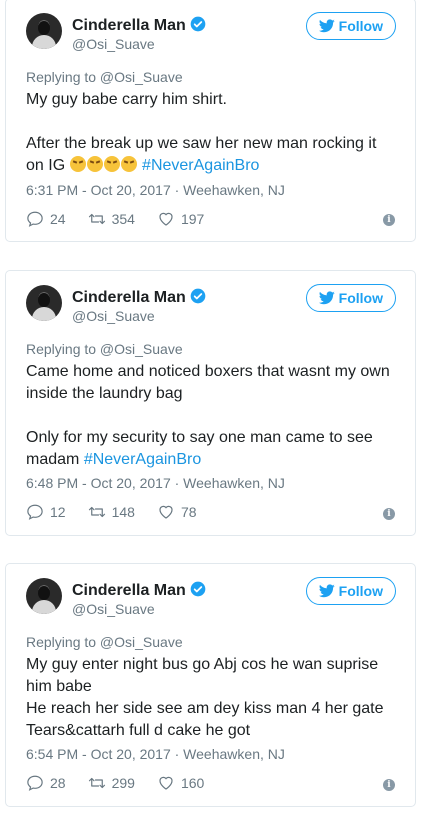 This screenshot has height=831, width=429. What do you see at coordinates (210, 219) in the screenshot?
I see `tweet-actions: 24 354 197` at bounding box center [210, 219].